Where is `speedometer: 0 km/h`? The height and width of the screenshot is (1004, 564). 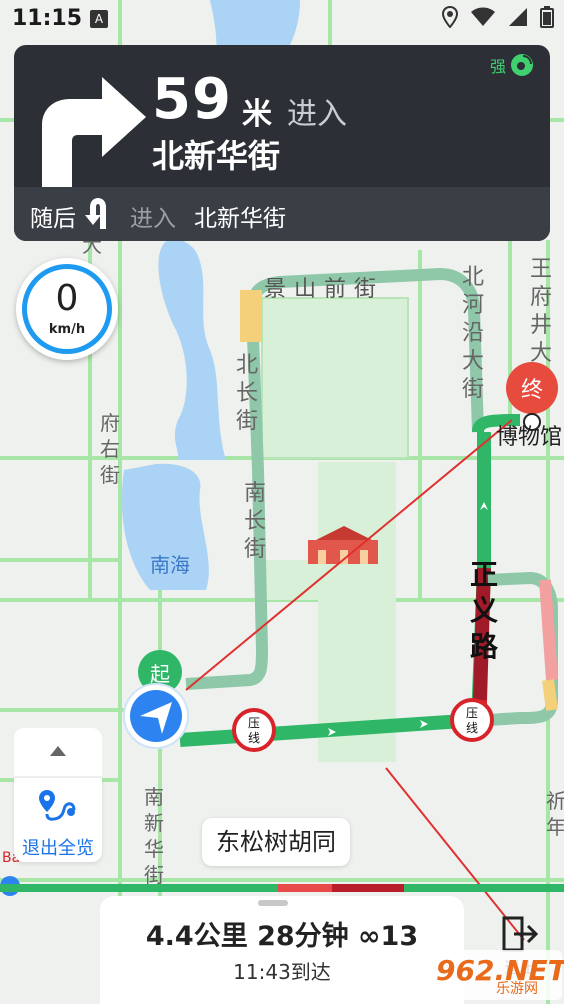
speedometer: 0 km/h is located at coordinates (67, 309).